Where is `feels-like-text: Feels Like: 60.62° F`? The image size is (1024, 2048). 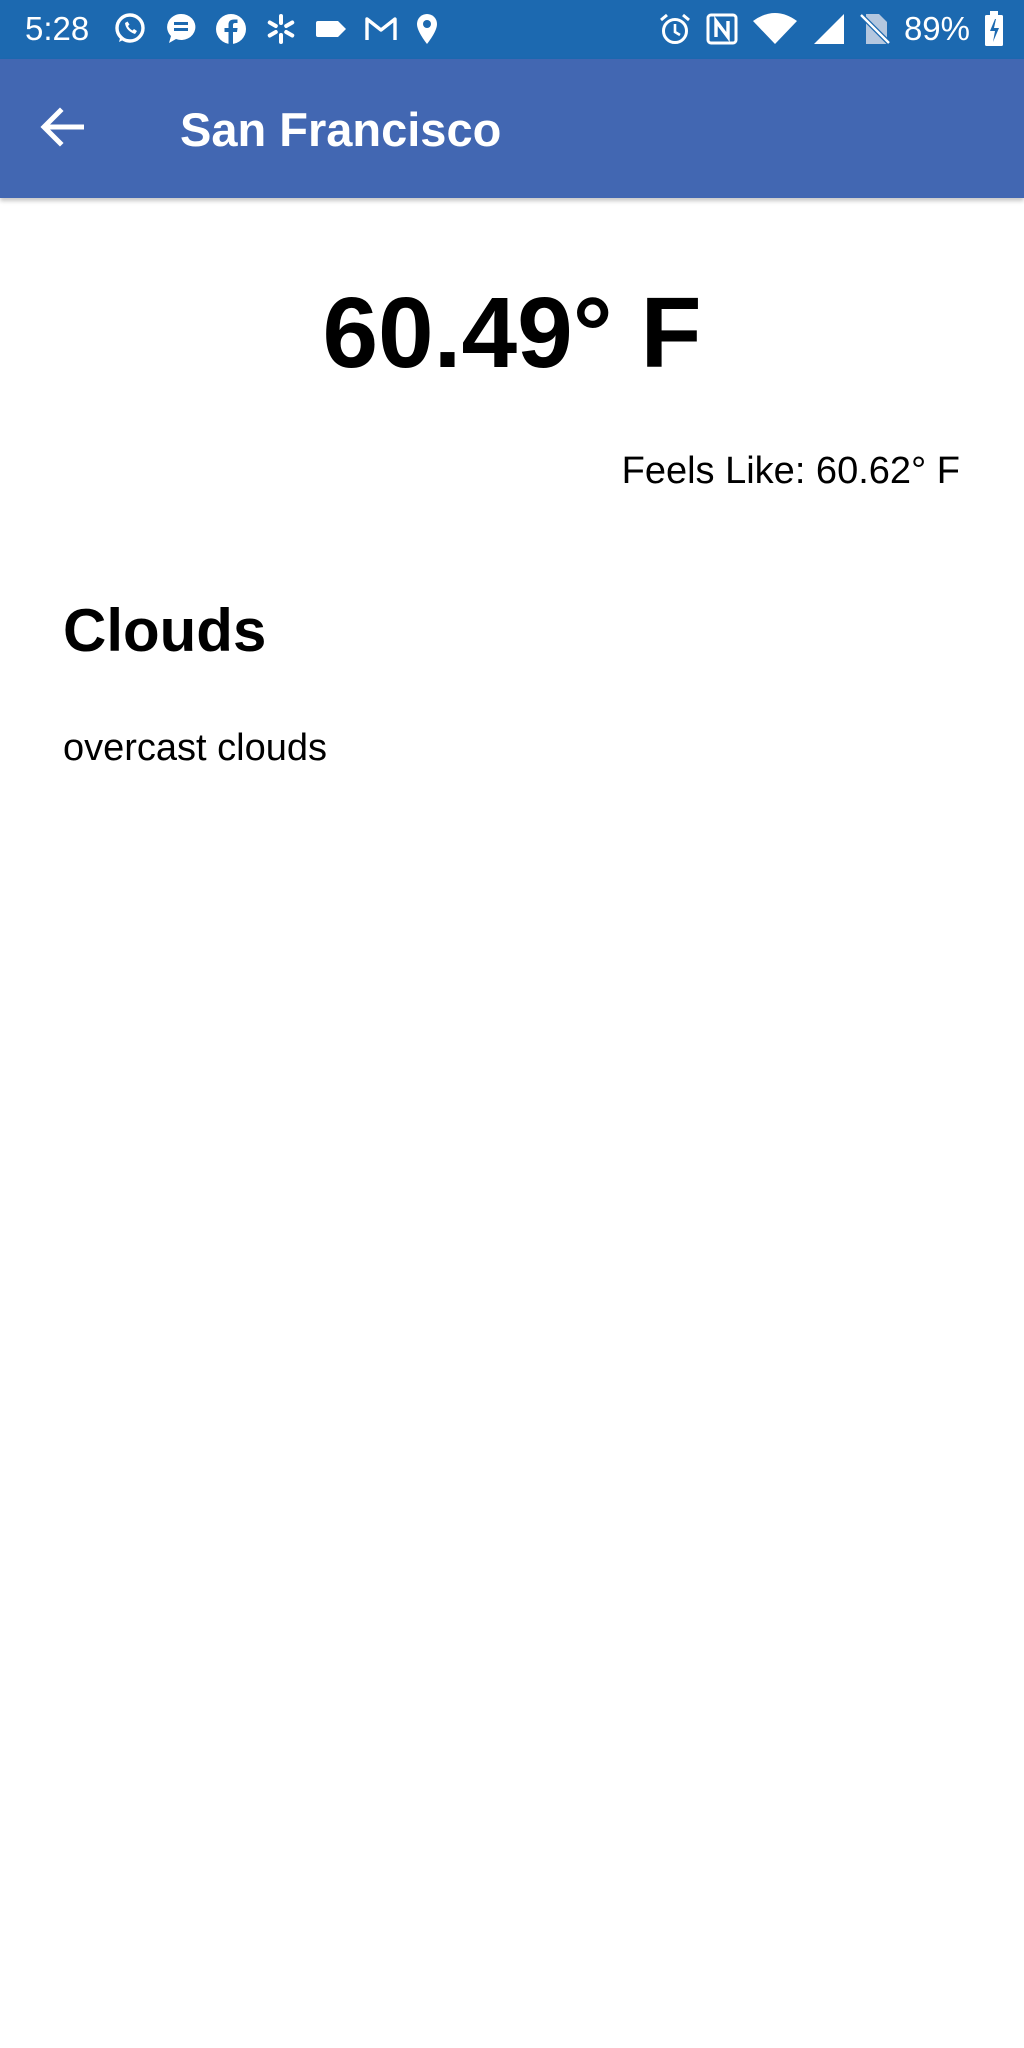
feels-like-text: Feels Like: 60.62° F is located at coordinates (790, 471).